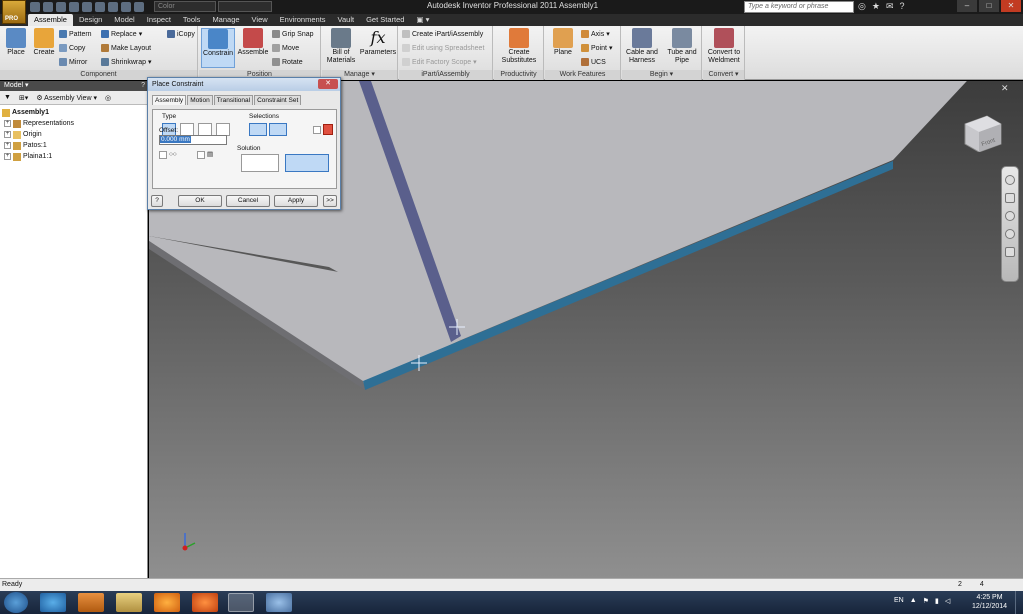  Describe the element at coordinates (595, 34) in the screenshot. I see `axis-button: Axis ▾` at that location.